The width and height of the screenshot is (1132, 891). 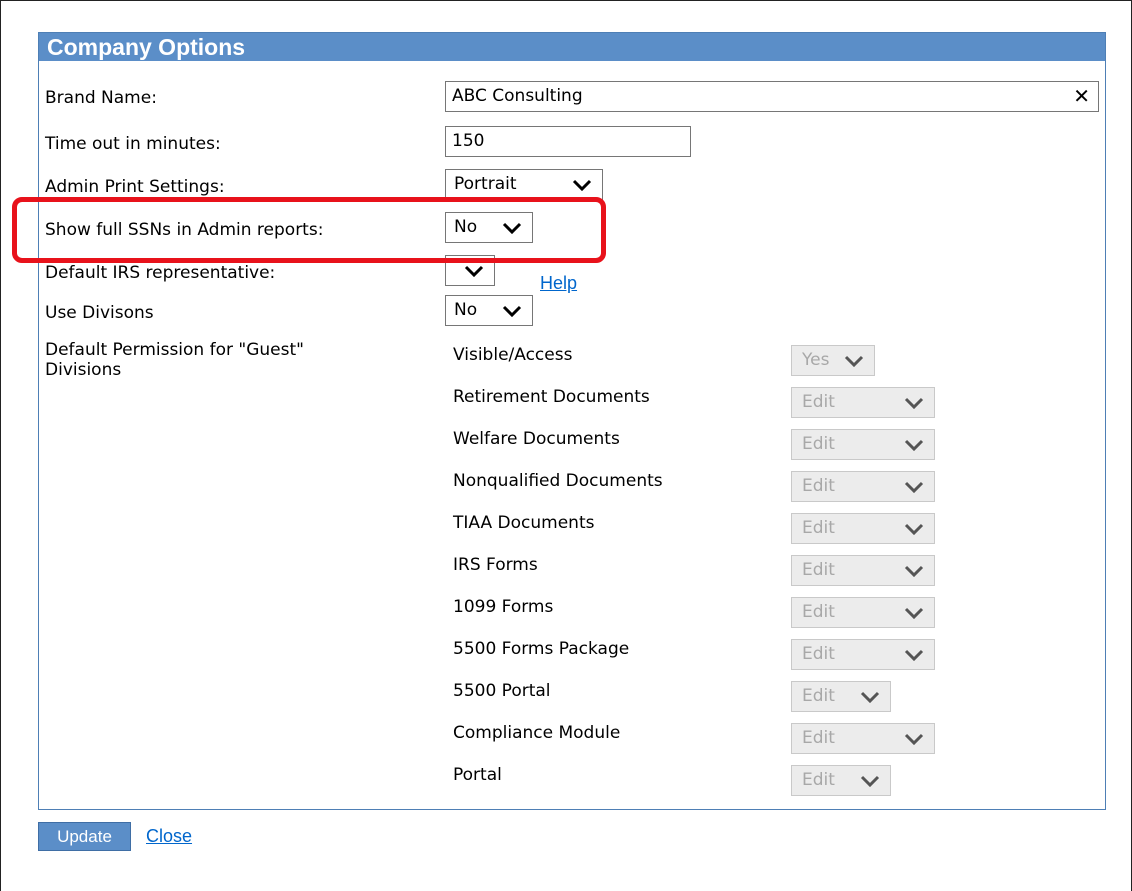 What do you see at coordinates (524, 184) in the screenshot?
I see `print-settings-select: Portrait` at bounding box center [524, 184].